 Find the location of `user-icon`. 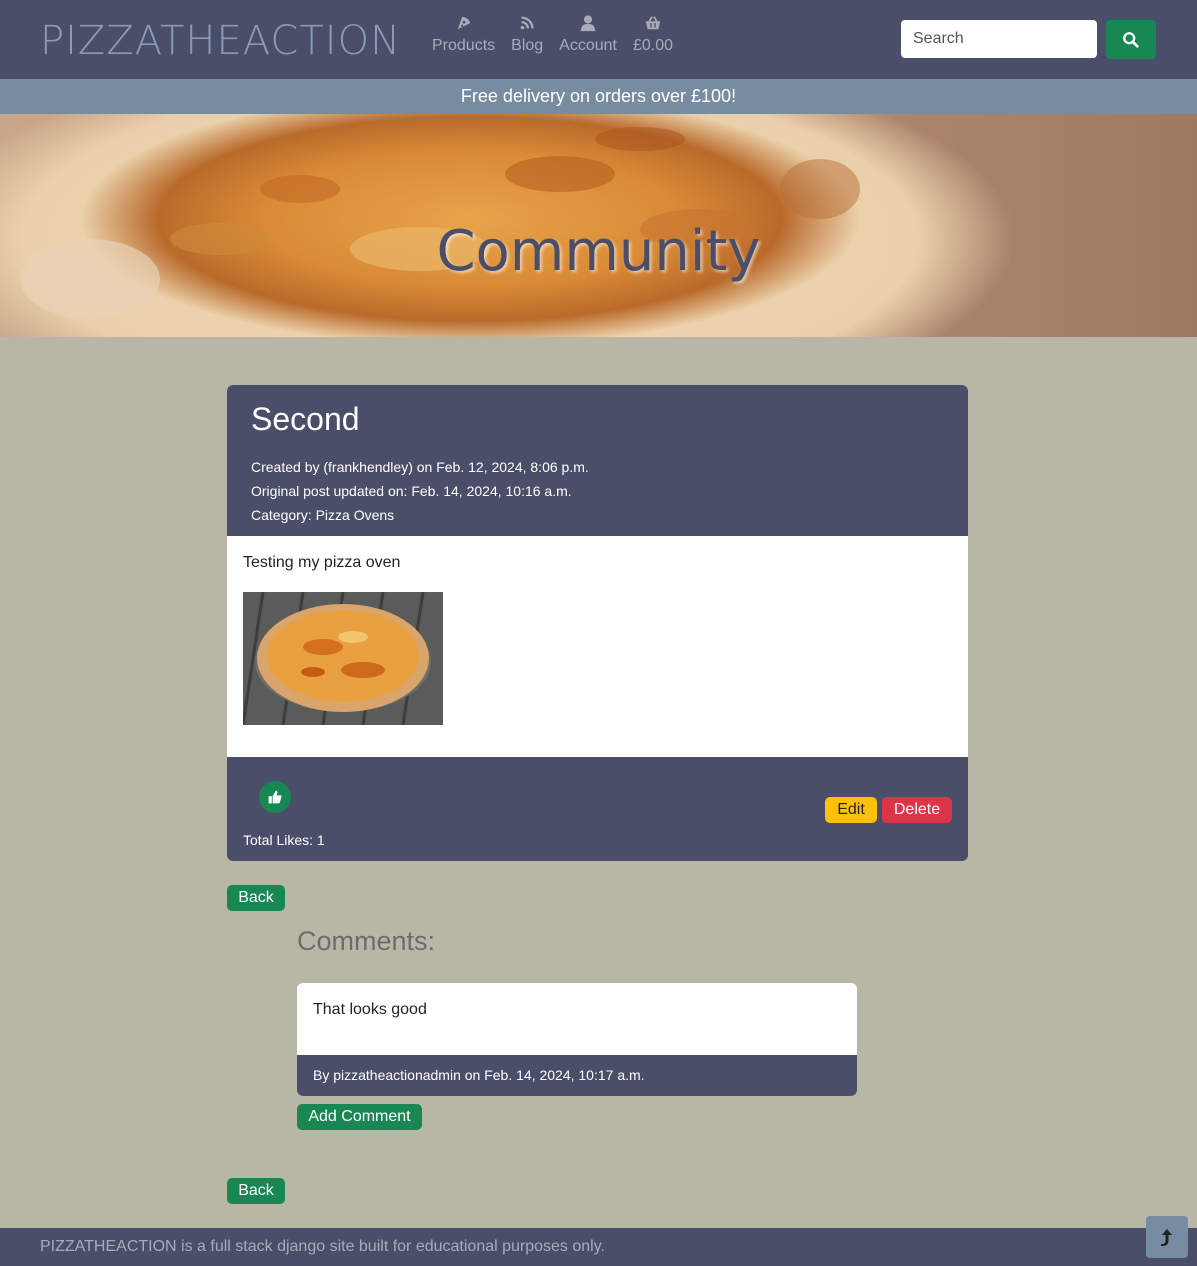

user-icon is located at coordinates (588, 23).